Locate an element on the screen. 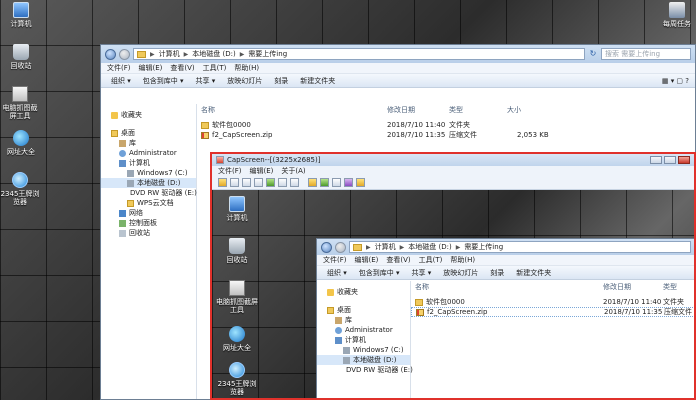 This screenshot has height=400, width=696. tool-icon is located at coordinates (324, 182).